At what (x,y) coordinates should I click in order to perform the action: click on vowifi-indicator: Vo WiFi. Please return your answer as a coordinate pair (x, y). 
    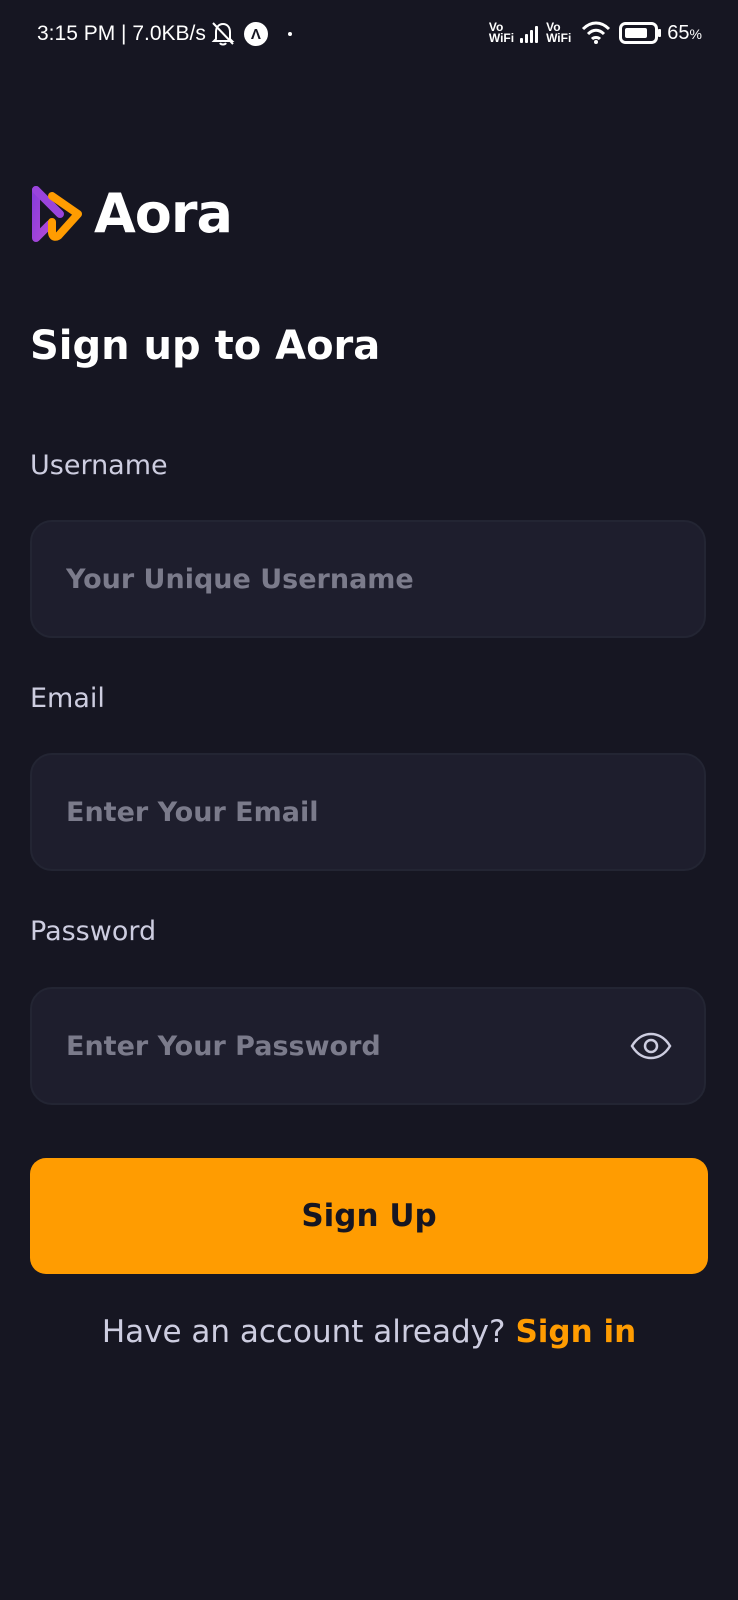
    Looking at the image, I should click on (501, 33).